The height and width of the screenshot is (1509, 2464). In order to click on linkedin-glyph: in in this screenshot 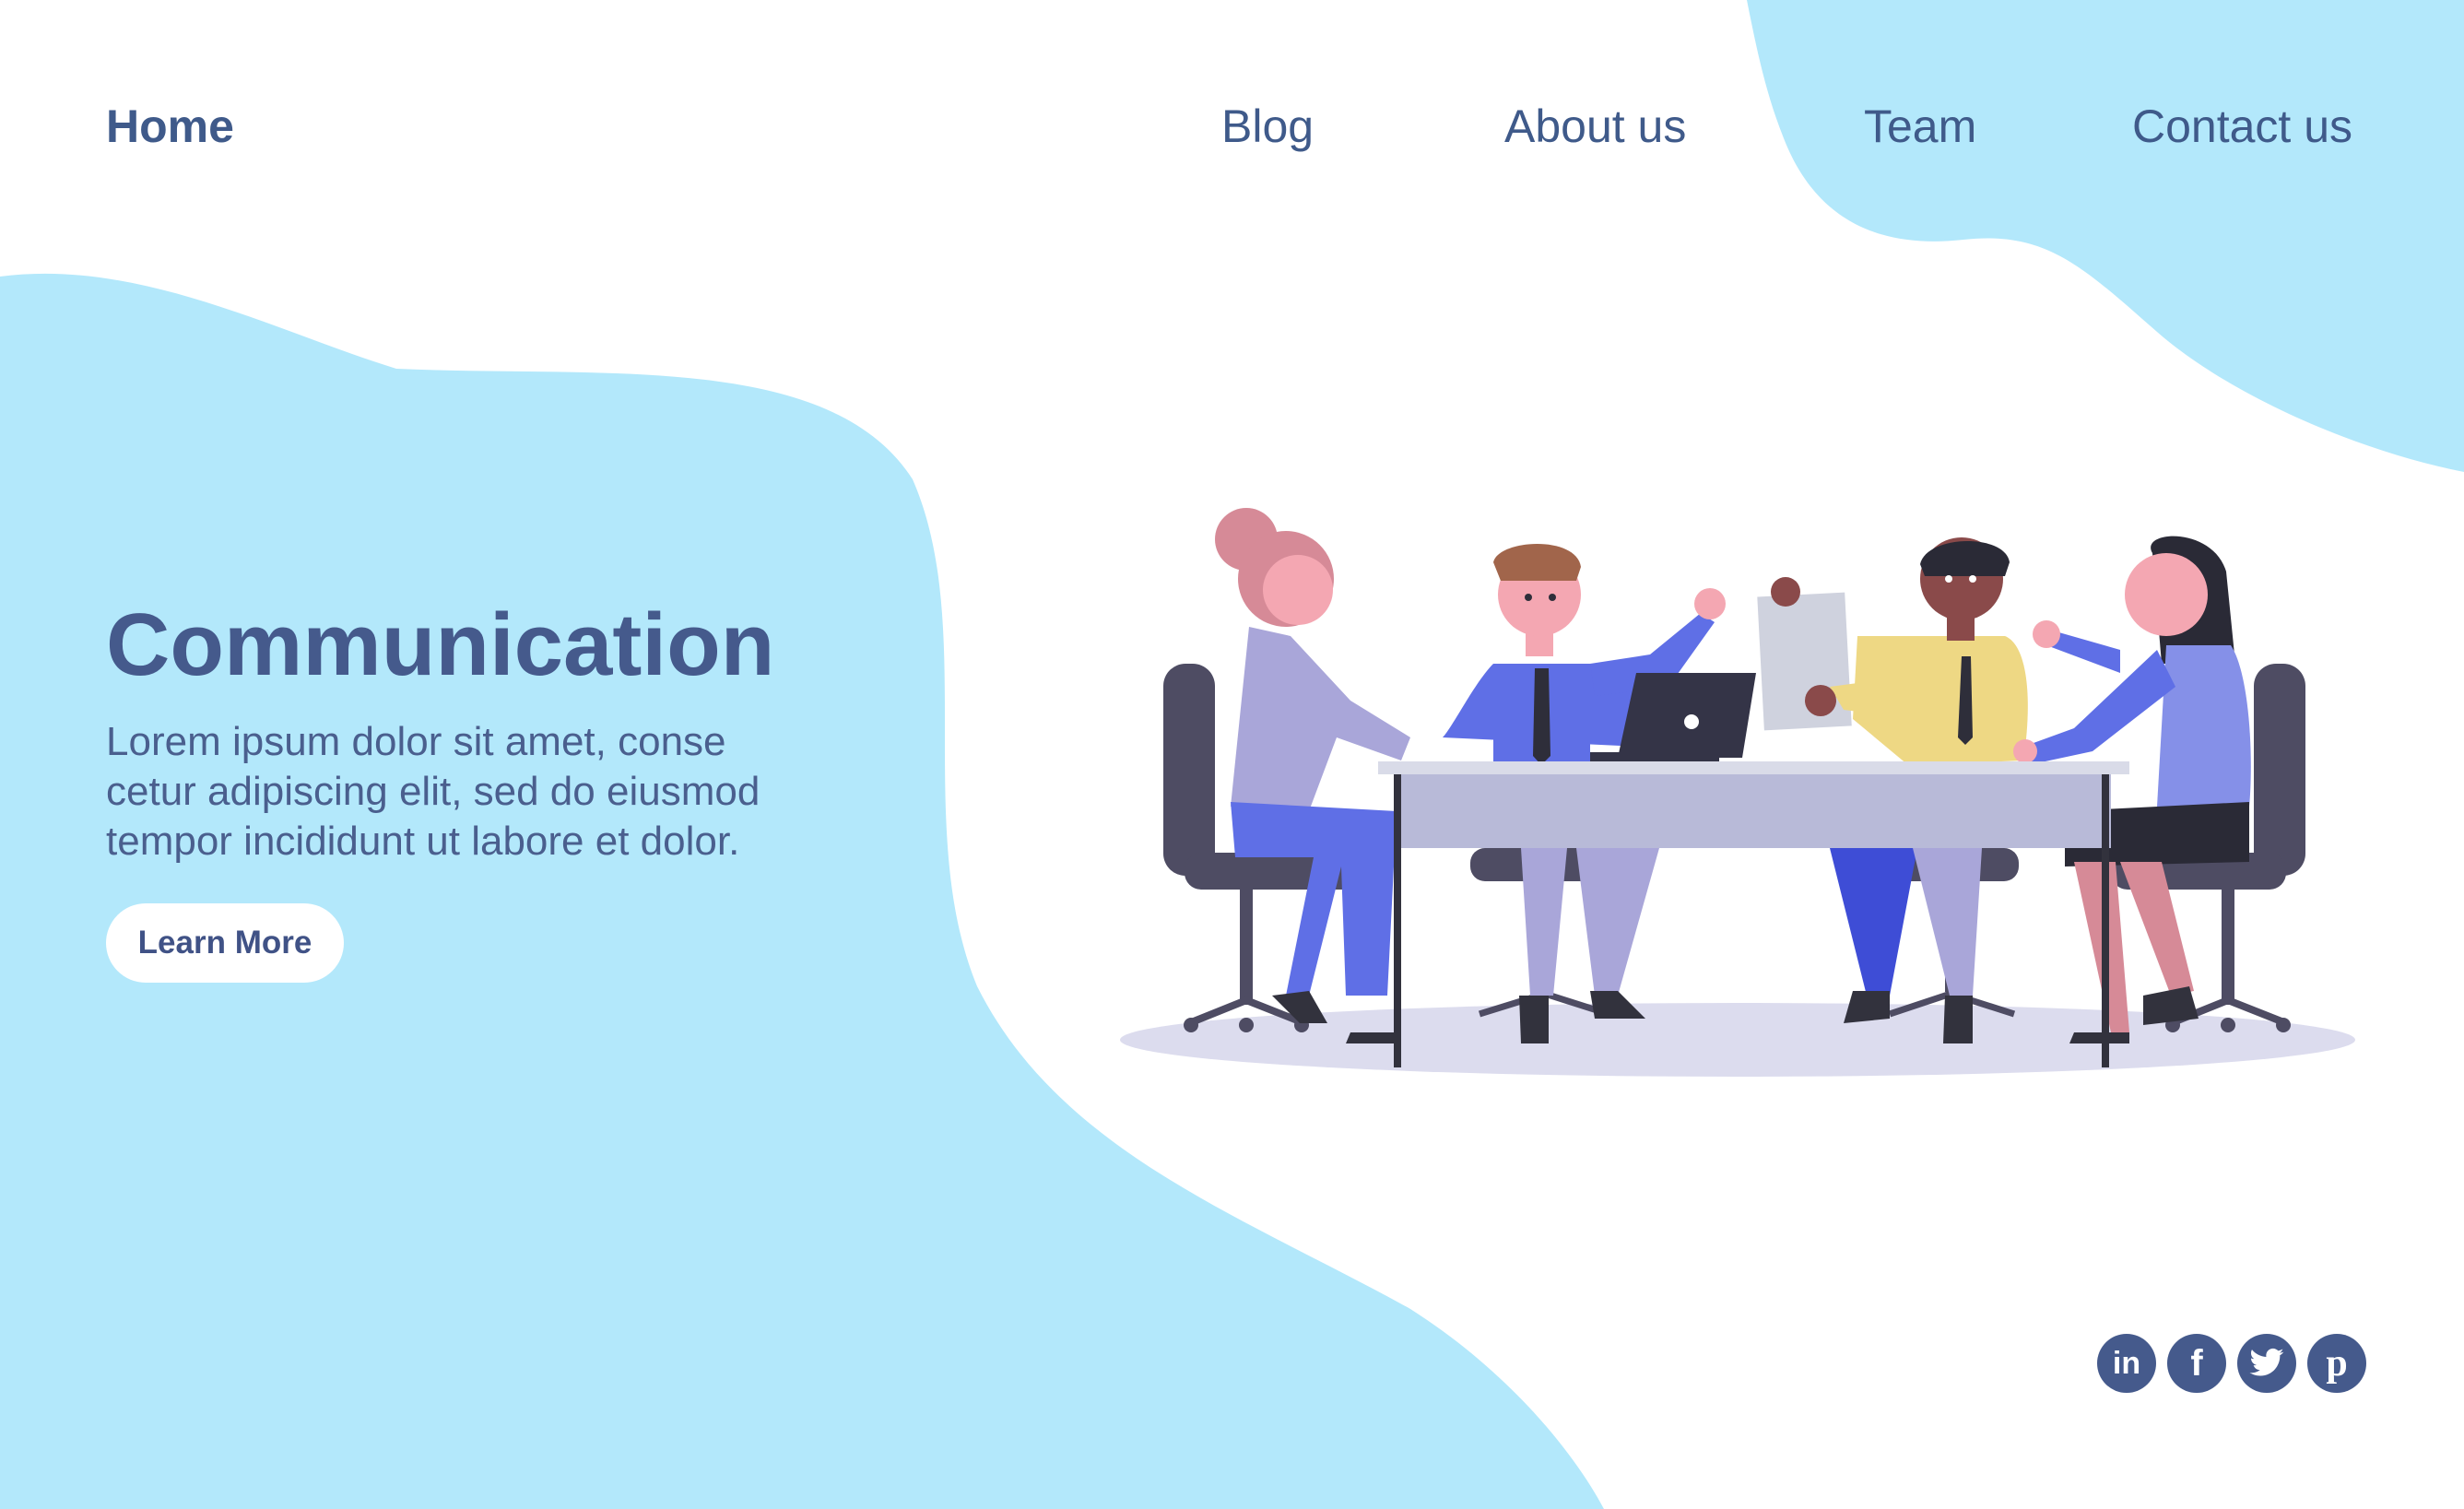, I will do `click(2127, 1363)`.